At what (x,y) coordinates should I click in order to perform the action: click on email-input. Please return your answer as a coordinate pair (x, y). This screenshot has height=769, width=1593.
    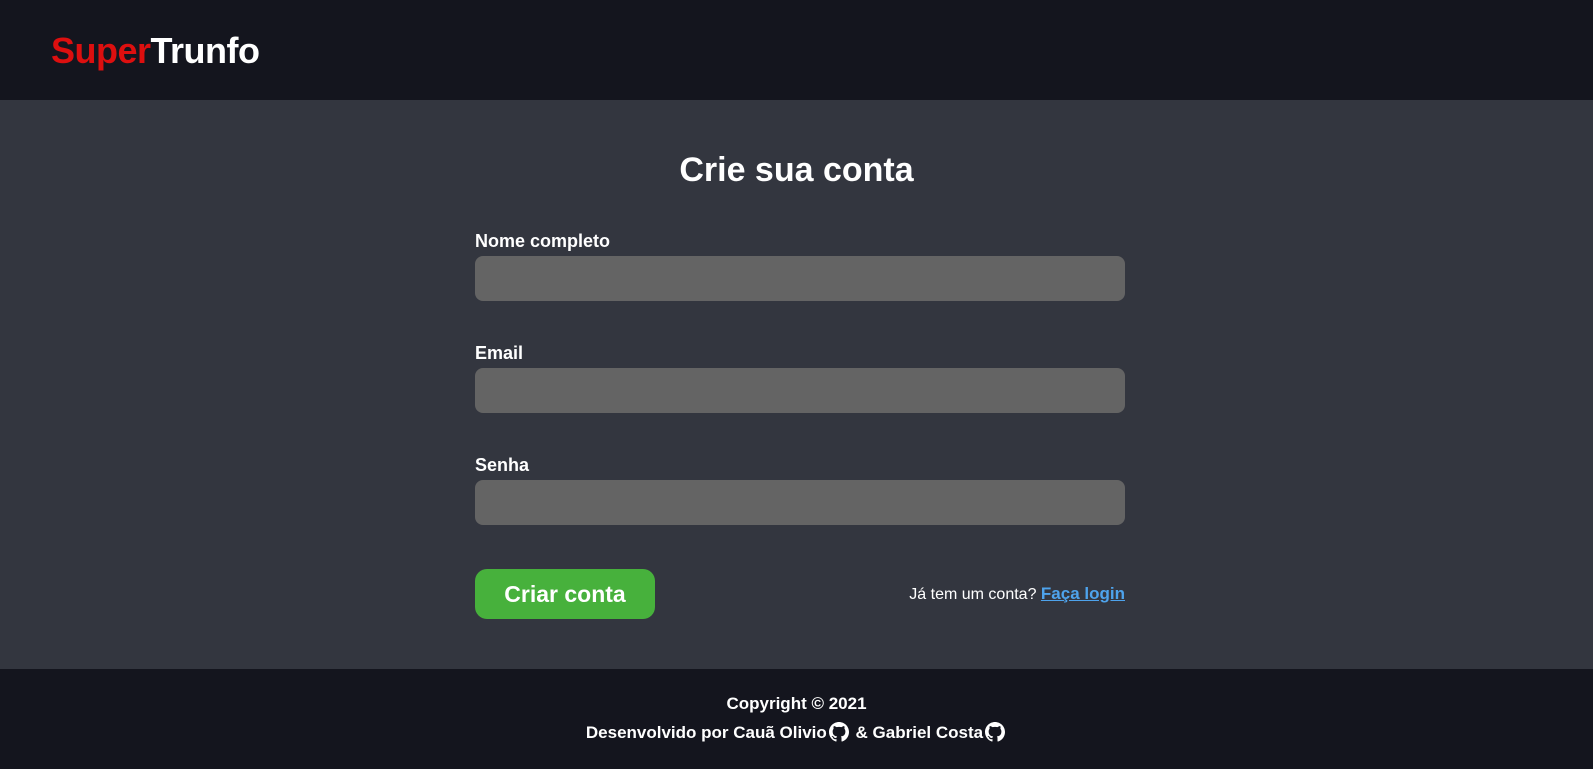
    Looking at the image, I should click on (800, 390).